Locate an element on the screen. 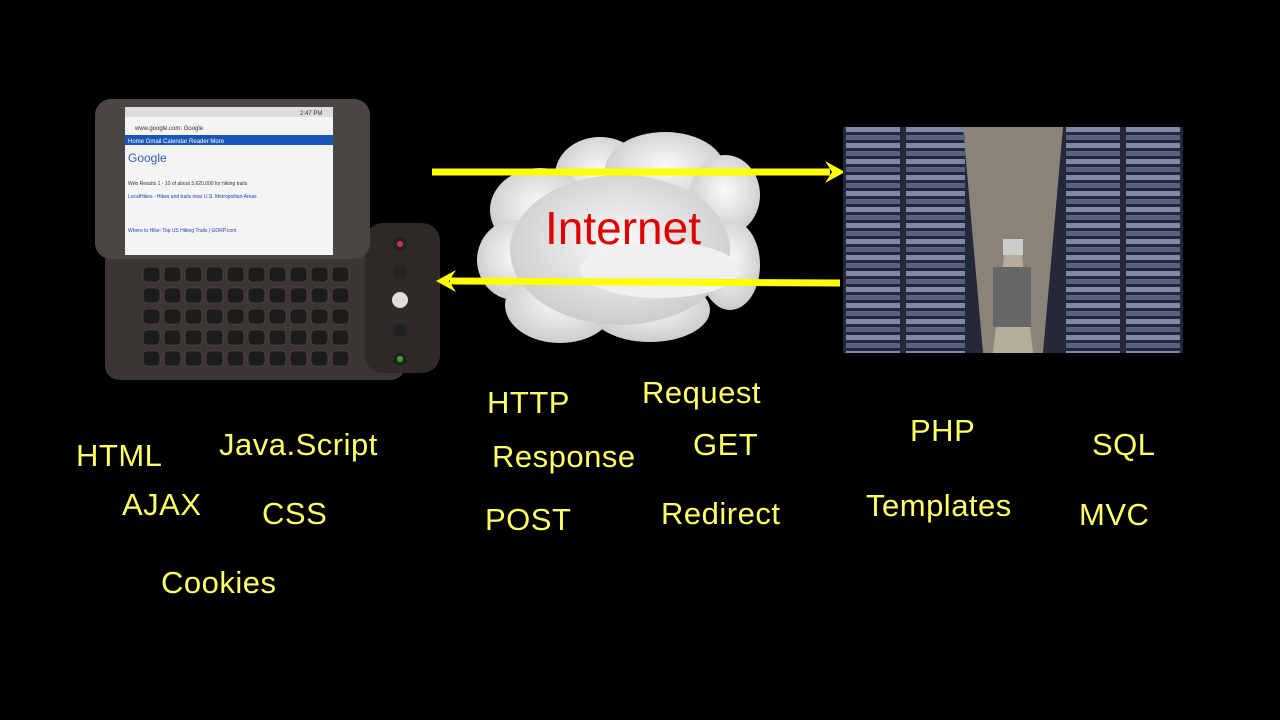  term-cookies: Cookies is located at coordinates (219, 582).